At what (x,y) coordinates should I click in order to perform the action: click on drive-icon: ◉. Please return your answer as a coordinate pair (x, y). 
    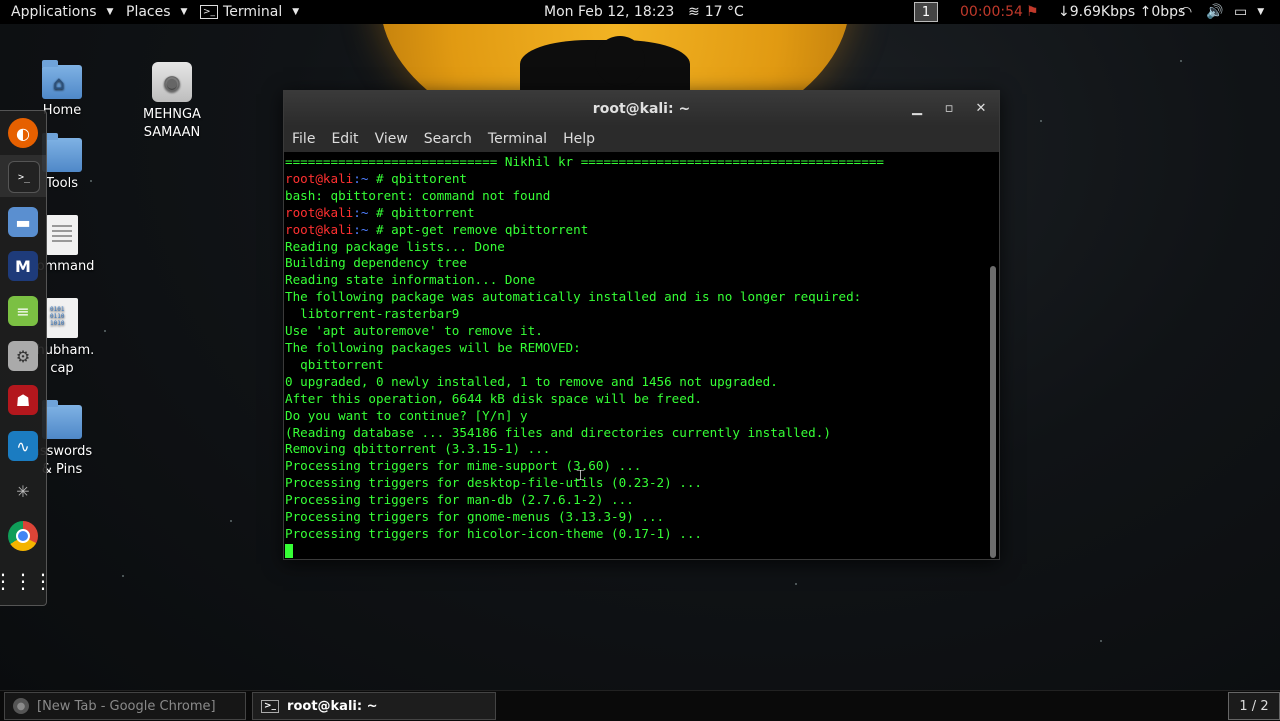
    Looking at the image, I should click on (172, 82).